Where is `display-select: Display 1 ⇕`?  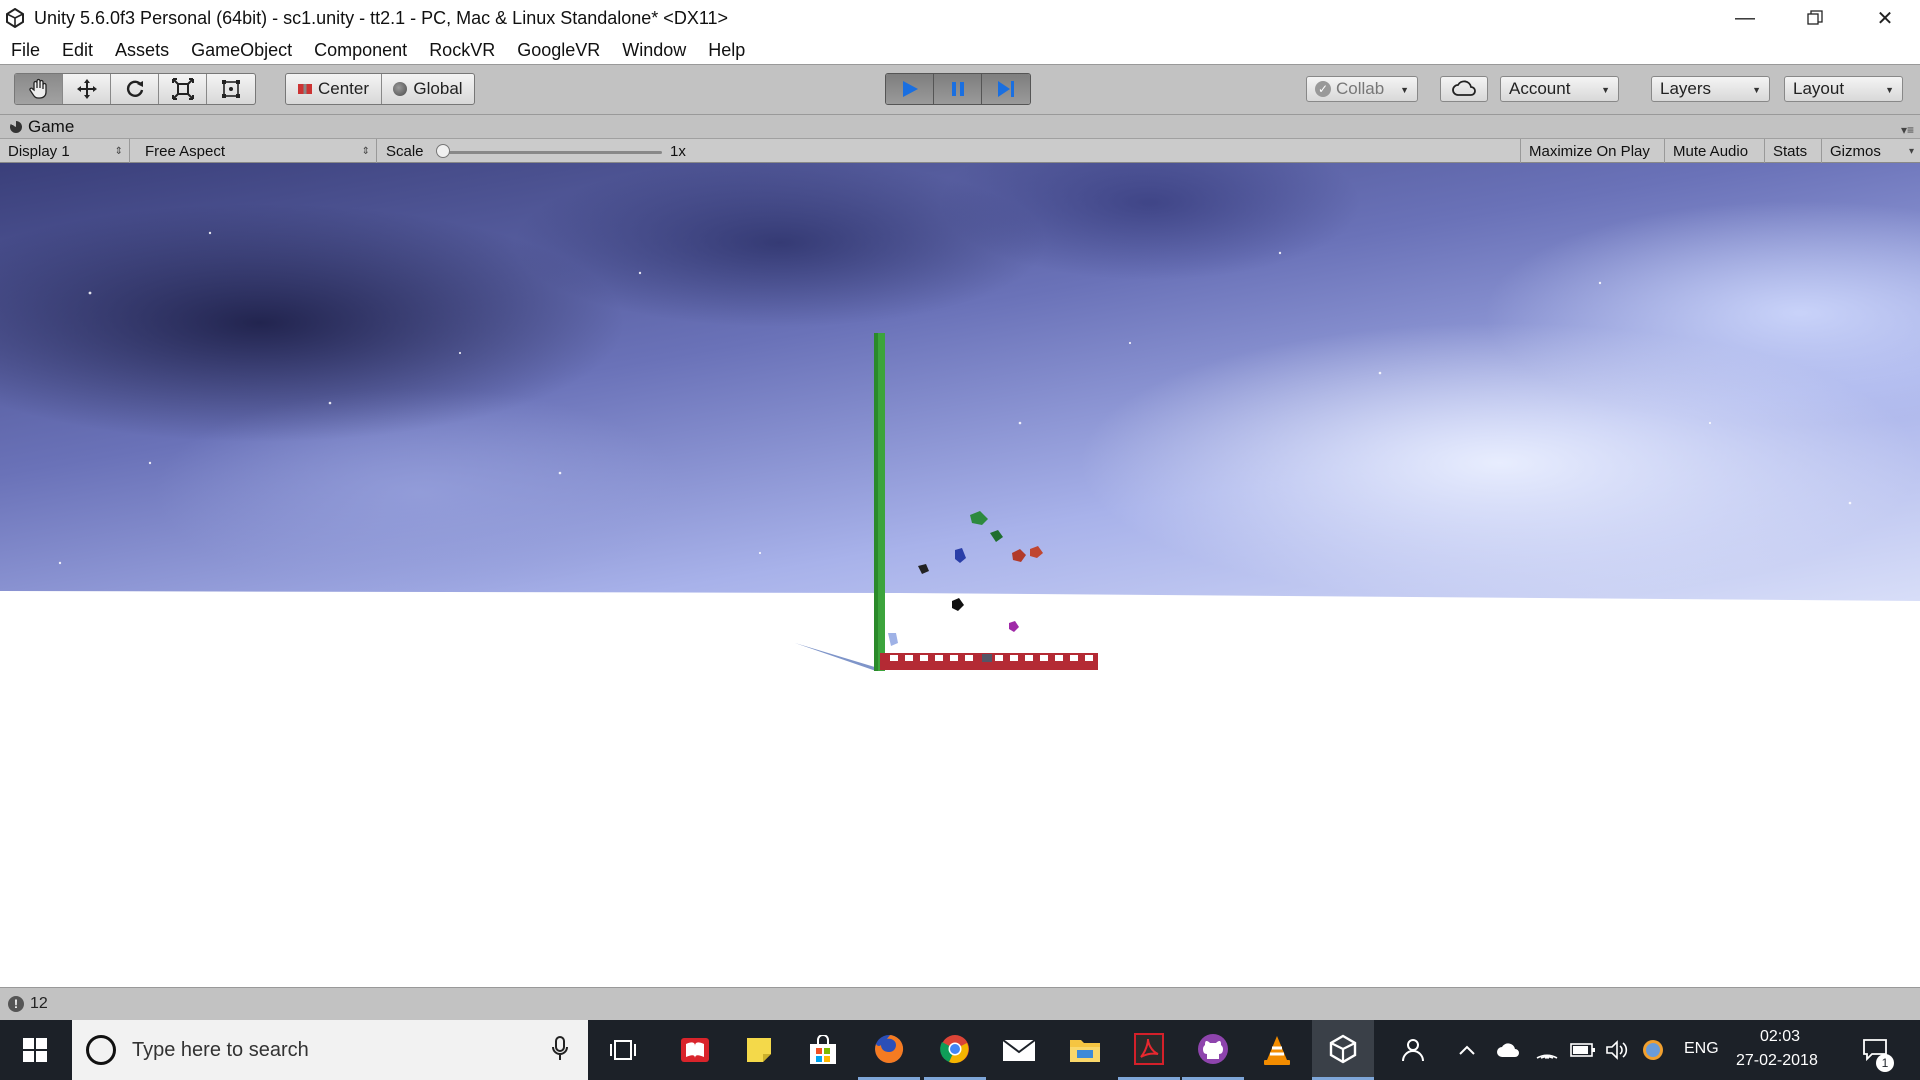
display-select: Display 1 ⇕ is located at coordinates (65, 151).